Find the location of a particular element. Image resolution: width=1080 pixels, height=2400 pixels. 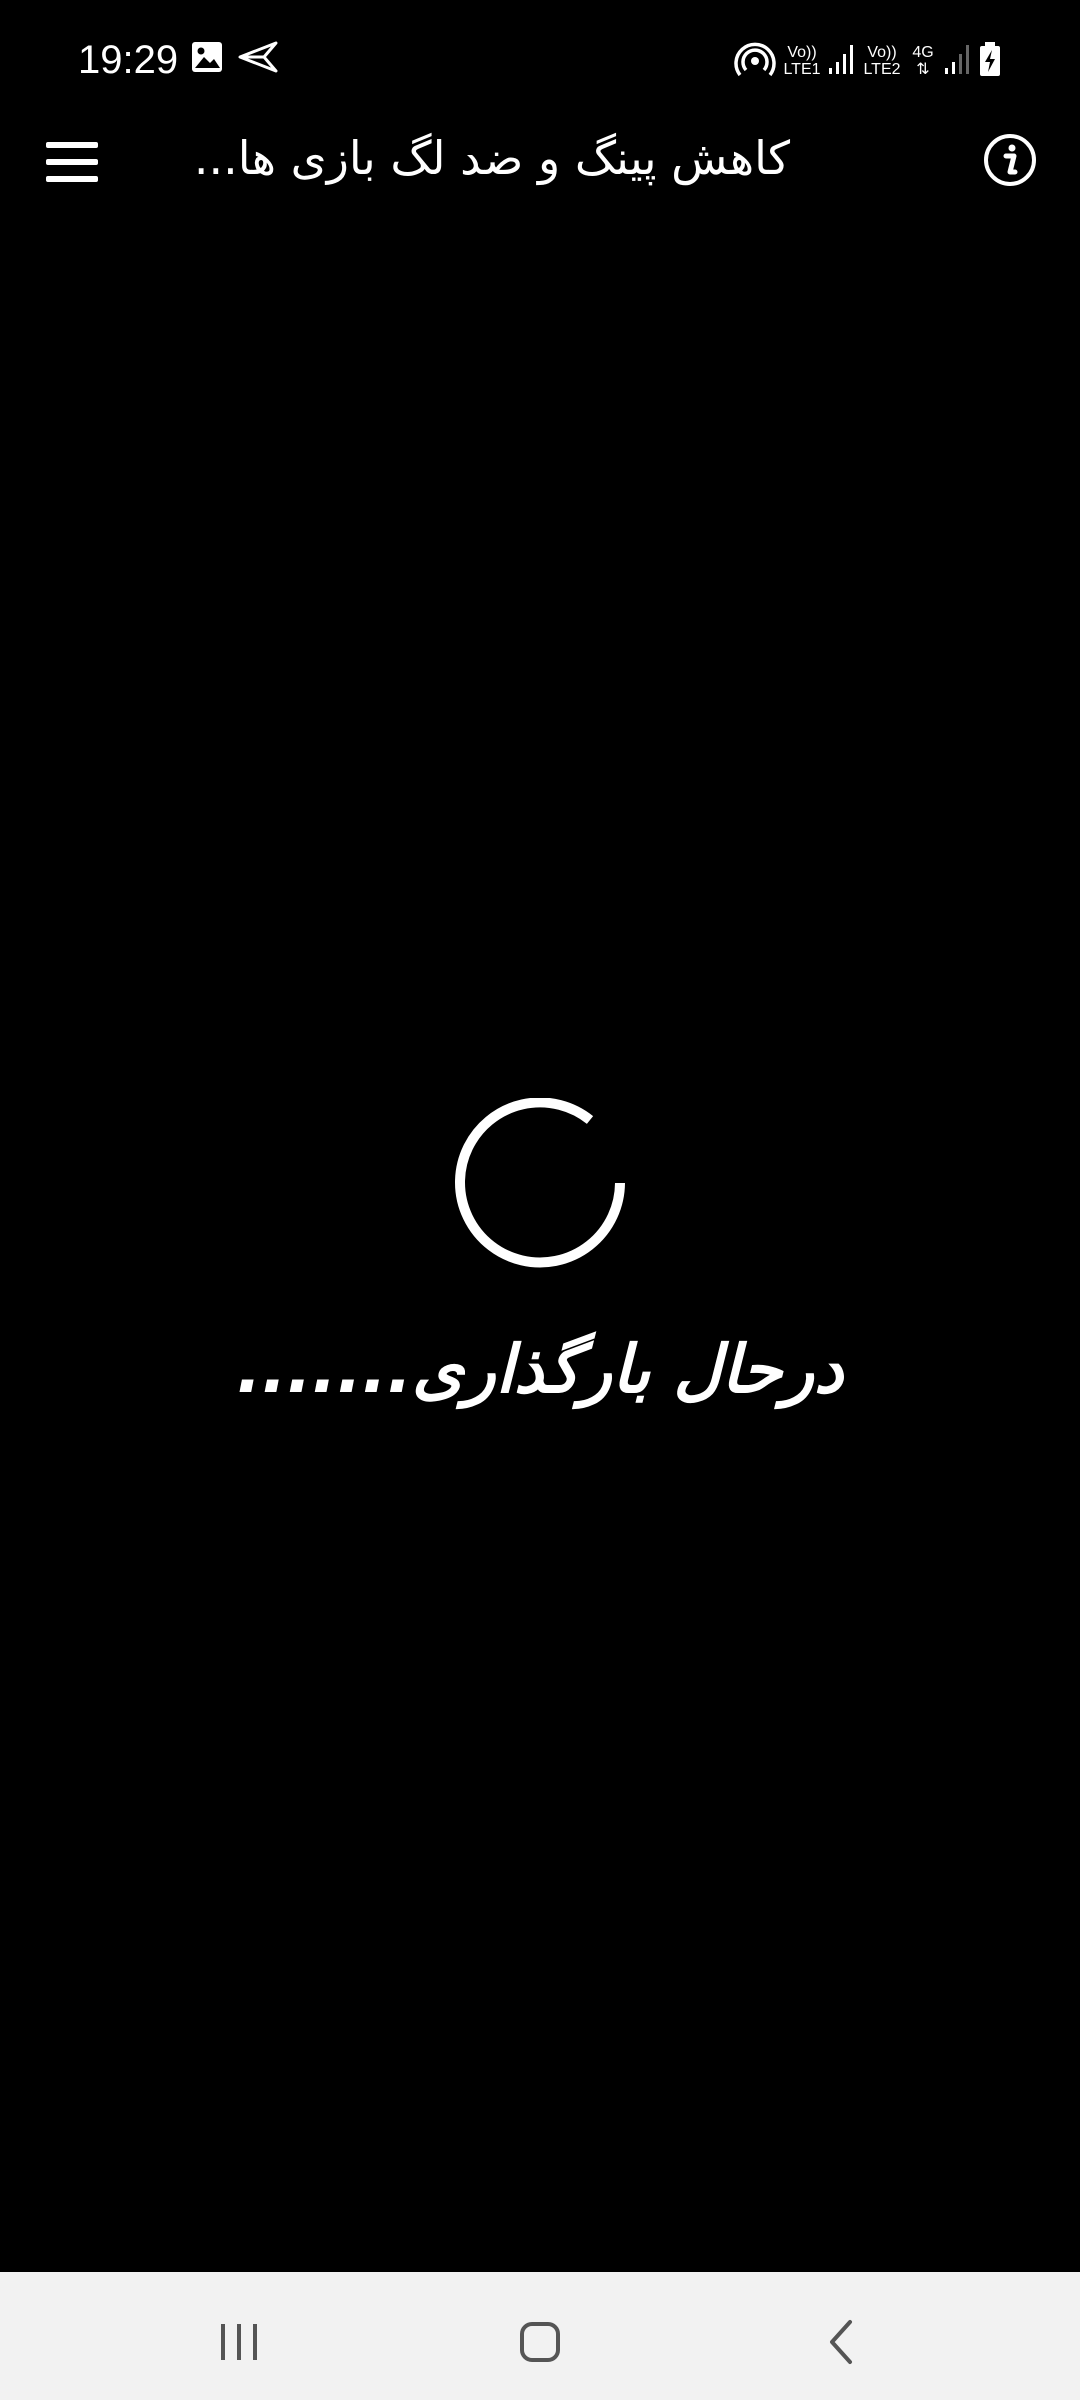

data-arrows-icon: ⇅ is located at coordinates (923, 69).